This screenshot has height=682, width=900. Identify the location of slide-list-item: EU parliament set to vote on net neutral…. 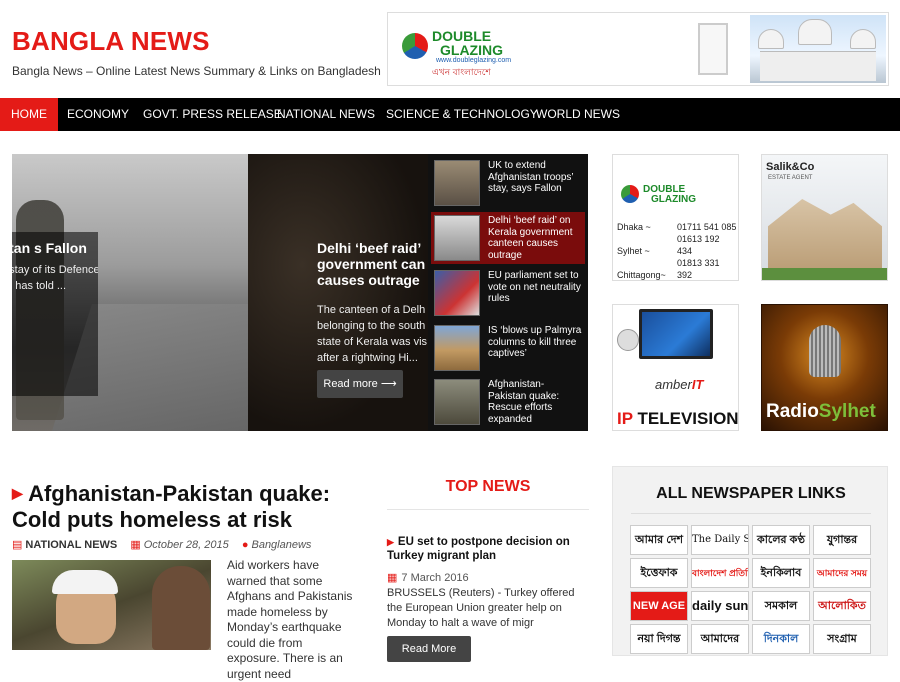
(508, 293).